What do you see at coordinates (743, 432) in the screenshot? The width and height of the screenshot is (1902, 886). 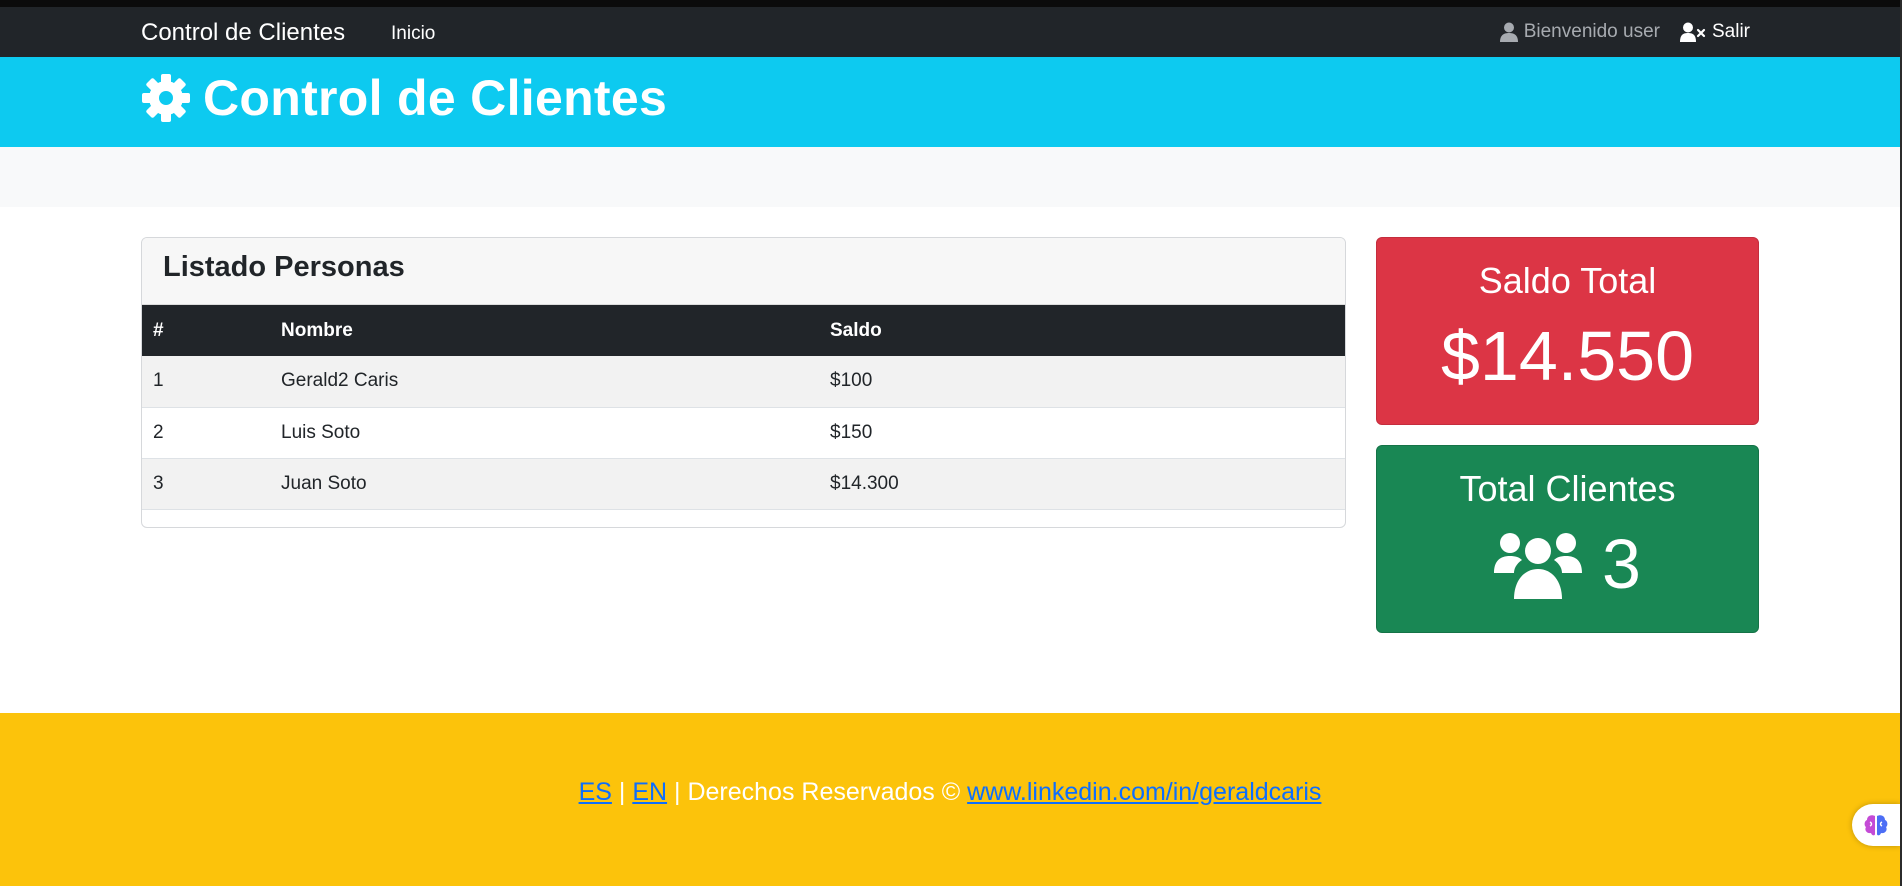 I see `table-row: 2 Luis Soto $150` at bounding box center [743, 432].